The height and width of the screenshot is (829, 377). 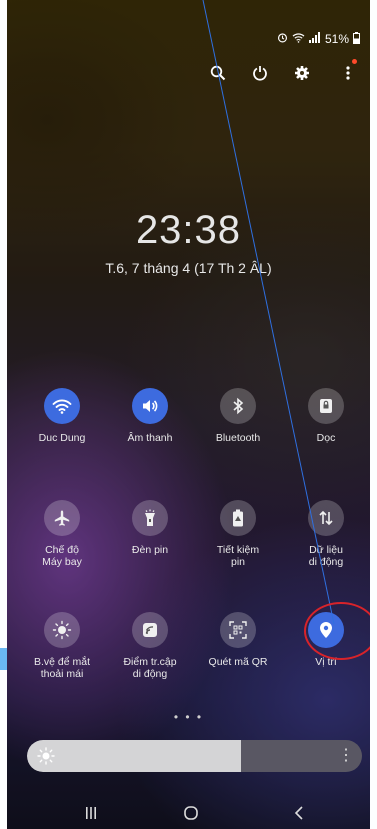 What do you see at coordinates (238, 662) in the screenshot?
I see `tile-label: Quét mã QR` at bounding box center [238, 662].